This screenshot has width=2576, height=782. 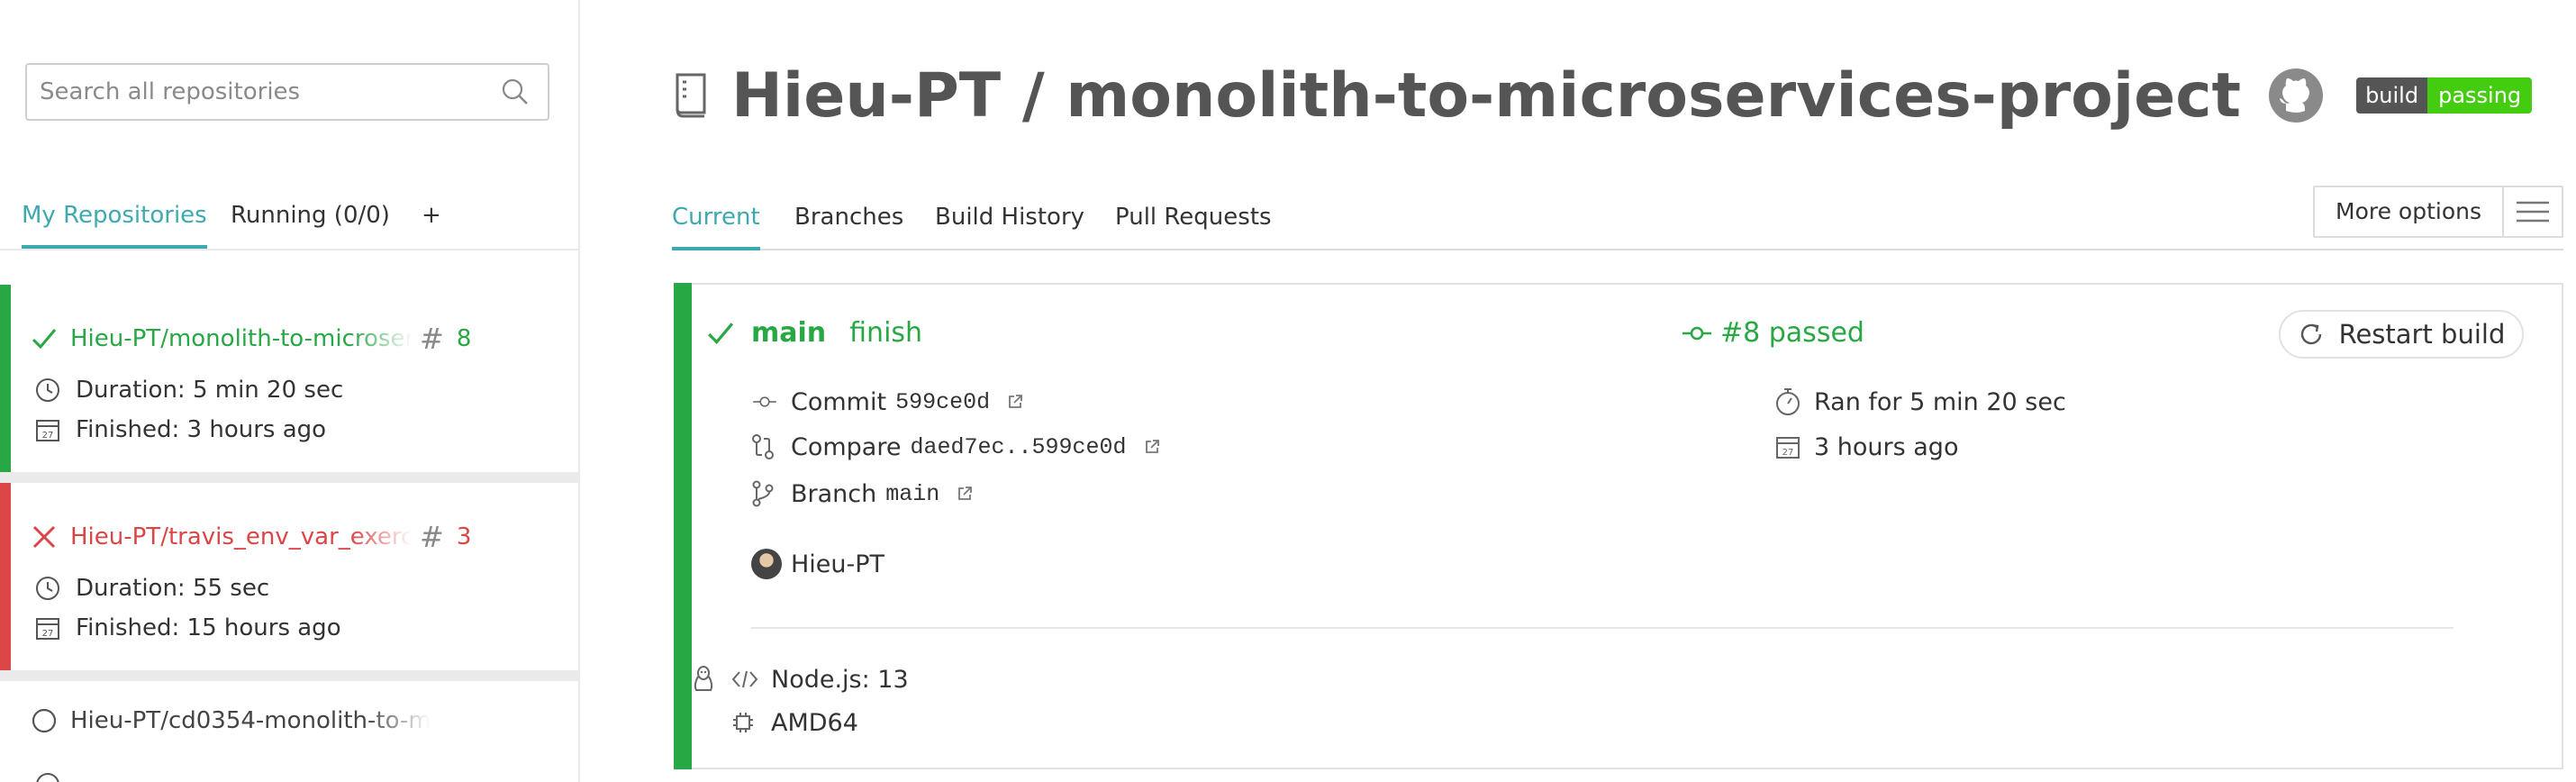 I want to click on arch-row: AMD64, so click(x=794, y=723).